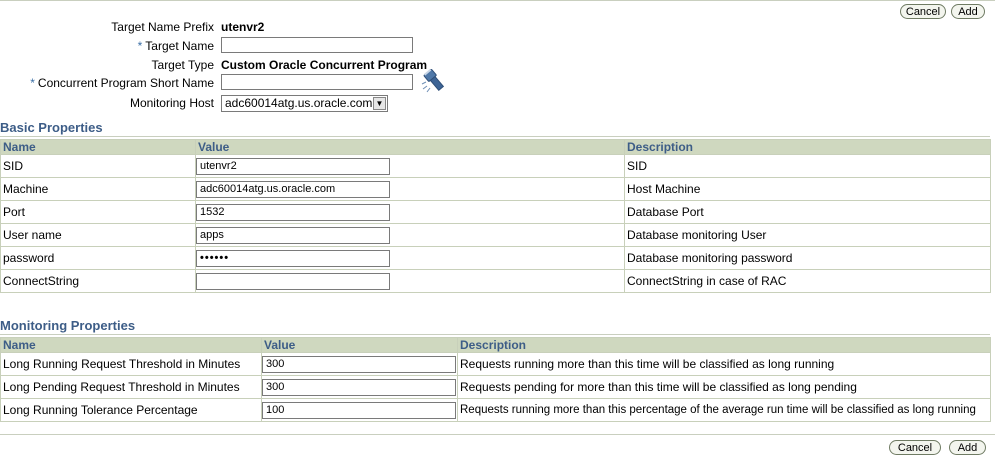  Describe the element at coordinates (98, 166) in the screenshot. I see `property-name: SID` at that location.